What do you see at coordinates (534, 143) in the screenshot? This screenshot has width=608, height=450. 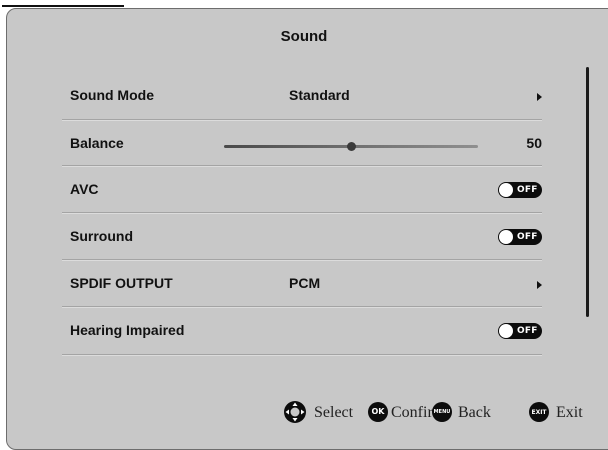 I see `balance-value: 50` at bounding box center [534, 143].